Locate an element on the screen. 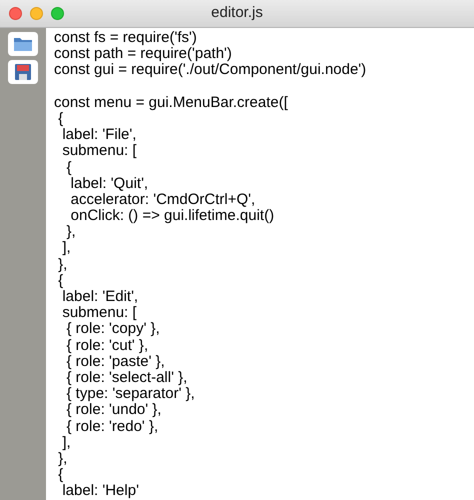  code-line: { role: 'copy' }, is located at coordinates (113, 329).